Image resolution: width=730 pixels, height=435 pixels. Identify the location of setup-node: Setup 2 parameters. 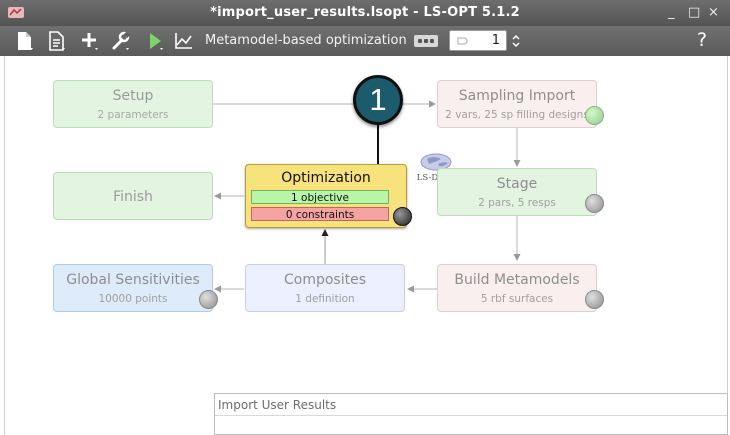
(133, 104).